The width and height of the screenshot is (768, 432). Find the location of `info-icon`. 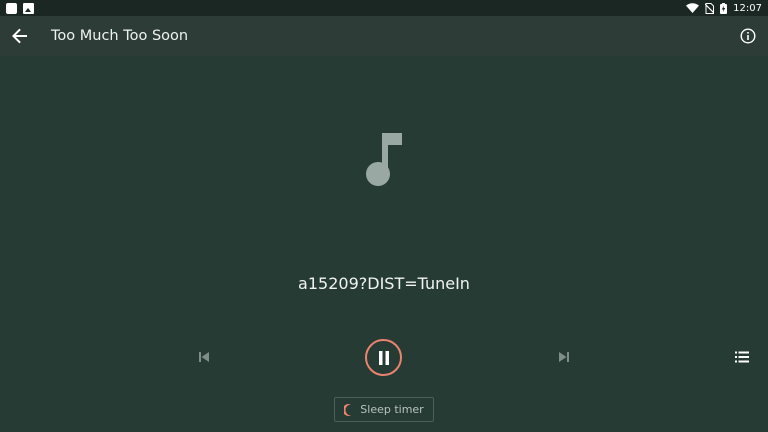

info-icon is located at coordinates (748, 36).